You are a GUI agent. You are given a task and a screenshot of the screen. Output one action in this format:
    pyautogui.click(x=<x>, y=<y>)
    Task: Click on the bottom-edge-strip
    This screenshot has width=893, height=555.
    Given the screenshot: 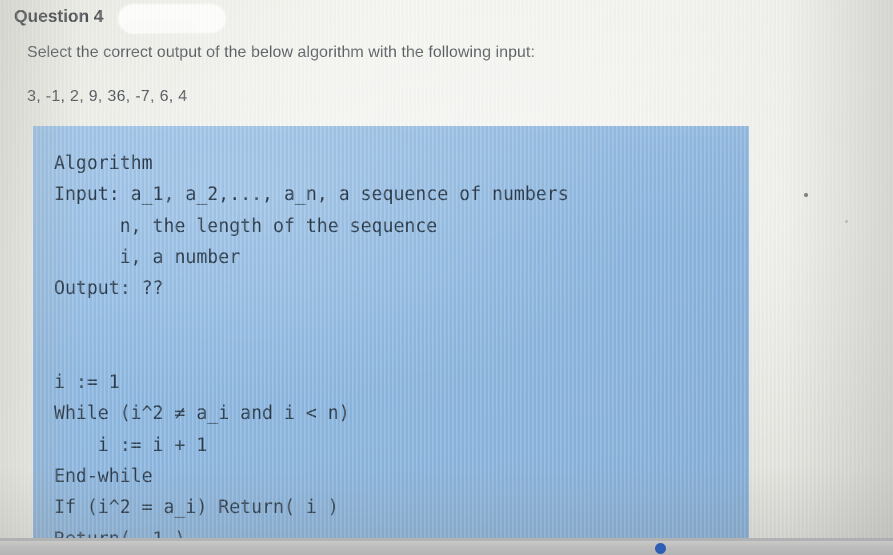 What is the action you would take?
    pyautogui.click(x=446, y=548)
    